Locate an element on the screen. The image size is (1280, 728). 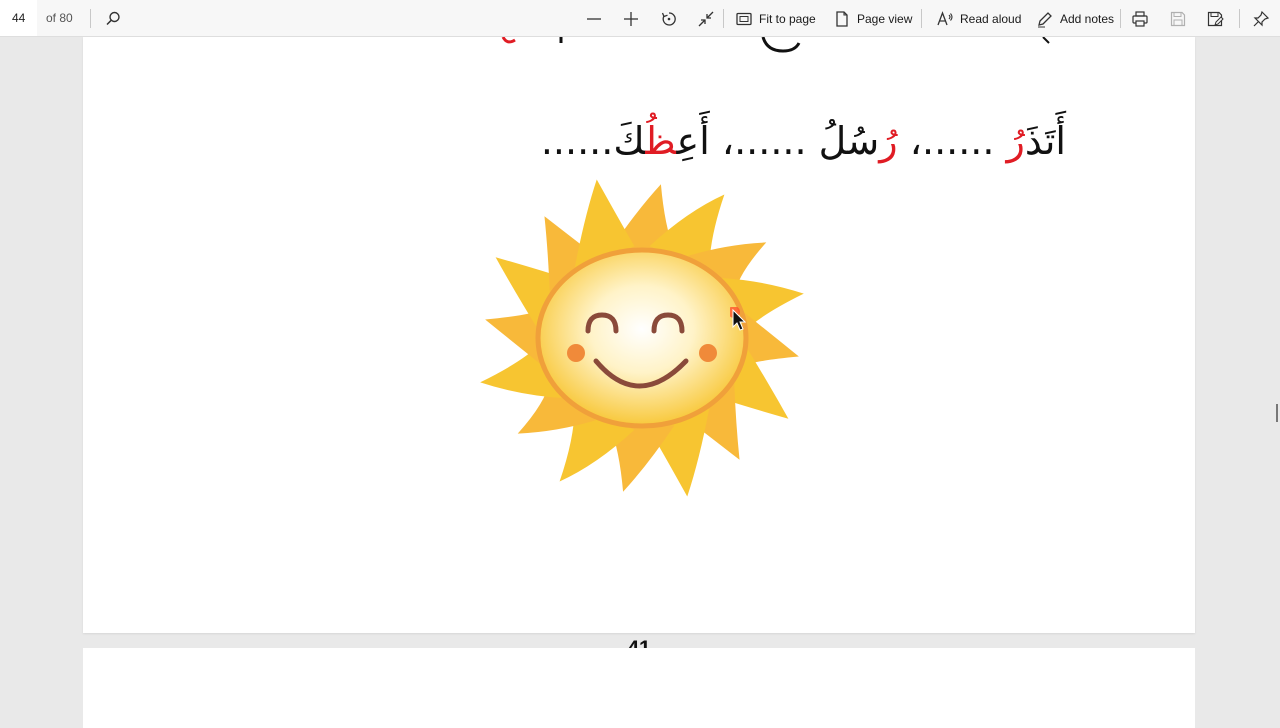
zoom-in-button is located at coordinates (631, 18).